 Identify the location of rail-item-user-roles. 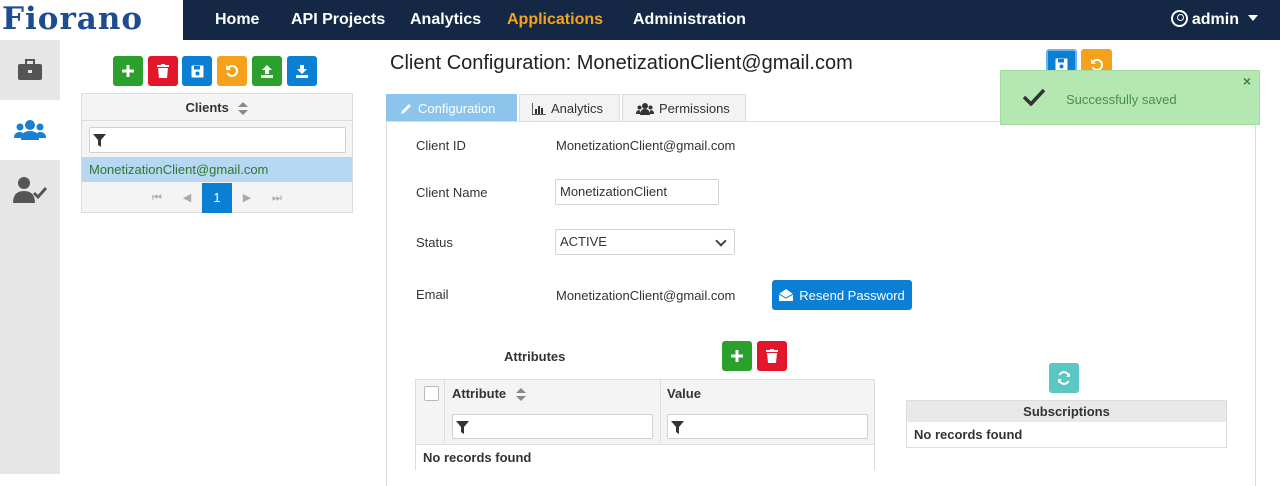
(30, 190).